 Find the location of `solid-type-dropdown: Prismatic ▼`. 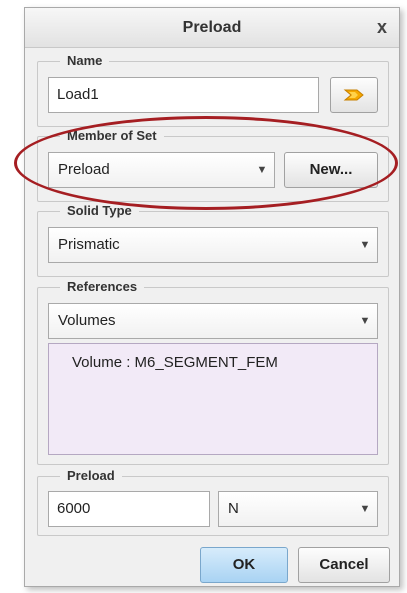

solid-type-dropdown: Prismatic ▼ is located at coordinates (213, 245).